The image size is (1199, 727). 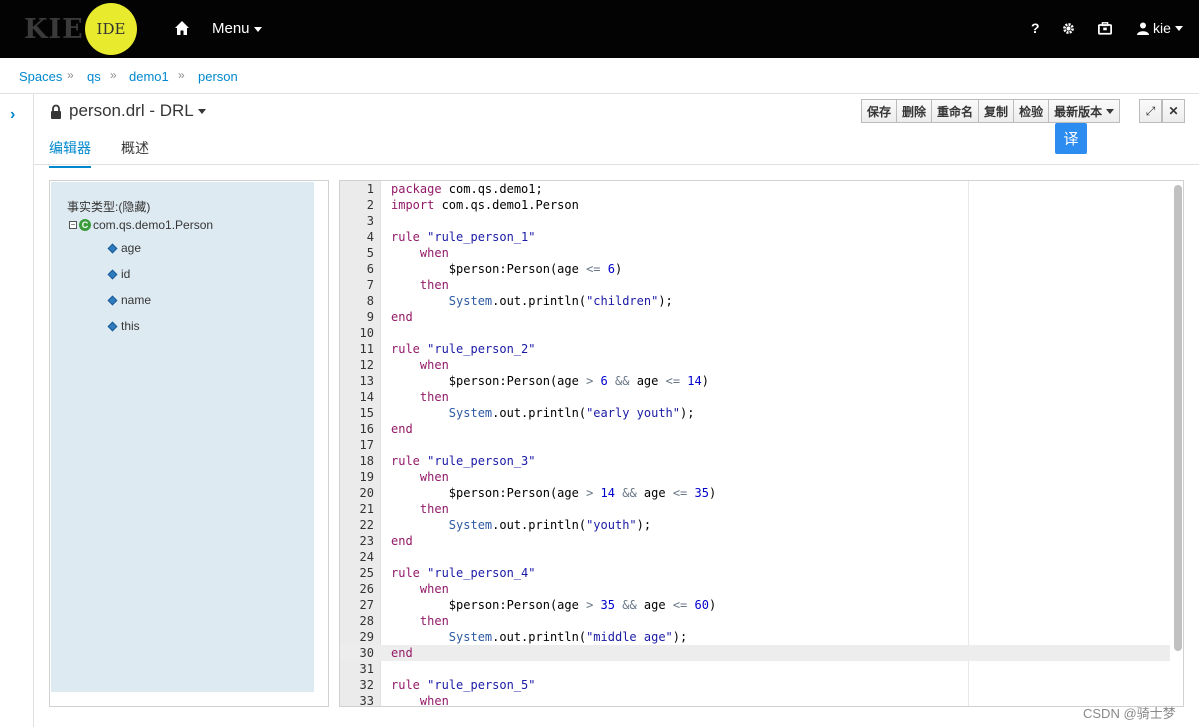 What do you see at coordinates (366, 397) in the screenshot?
I see `line-number: 14` at bounding box center [366, 397].